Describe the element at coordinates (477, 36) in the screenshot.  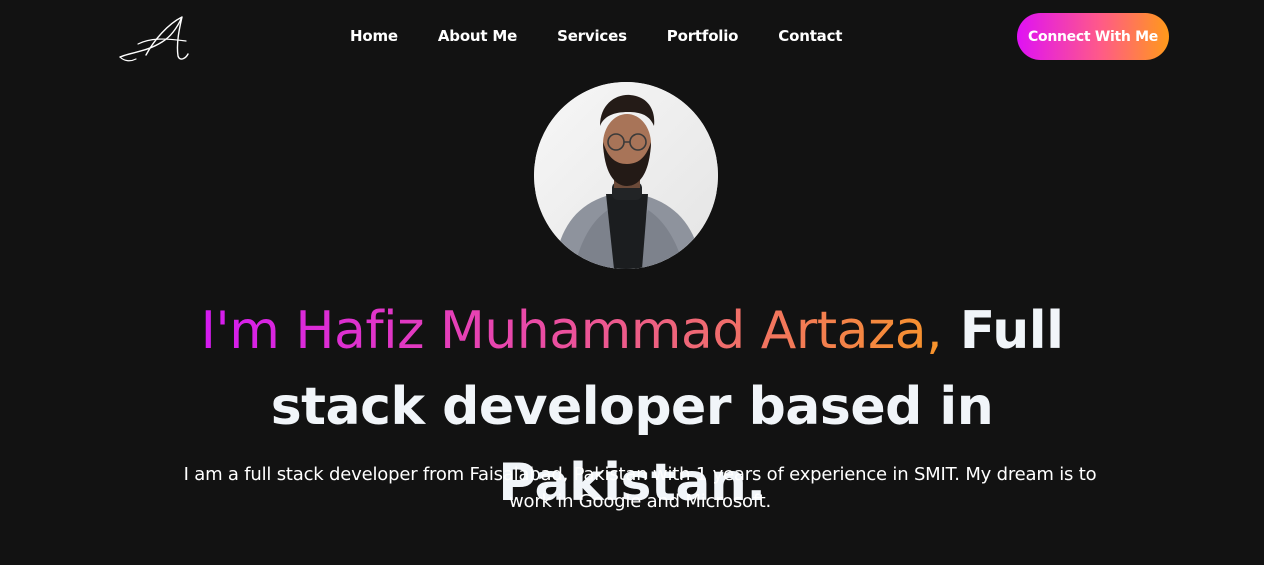
I see `nav-link-about-me: About Me` at that location.